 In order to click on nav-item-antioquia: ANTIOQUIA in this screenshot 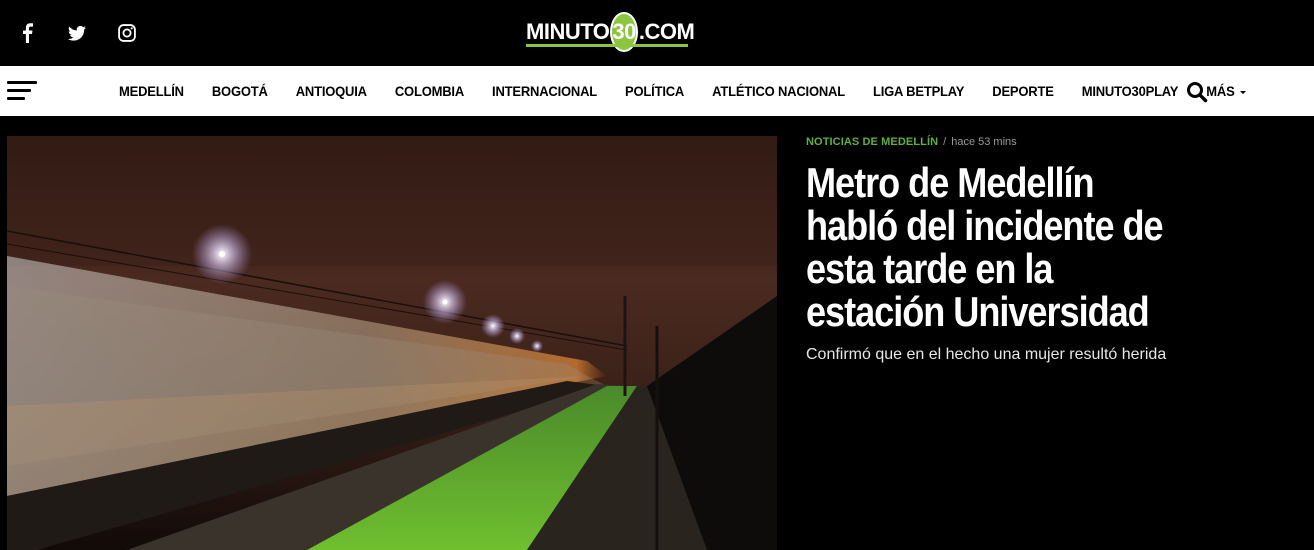, I will do `click(331, 91)`.